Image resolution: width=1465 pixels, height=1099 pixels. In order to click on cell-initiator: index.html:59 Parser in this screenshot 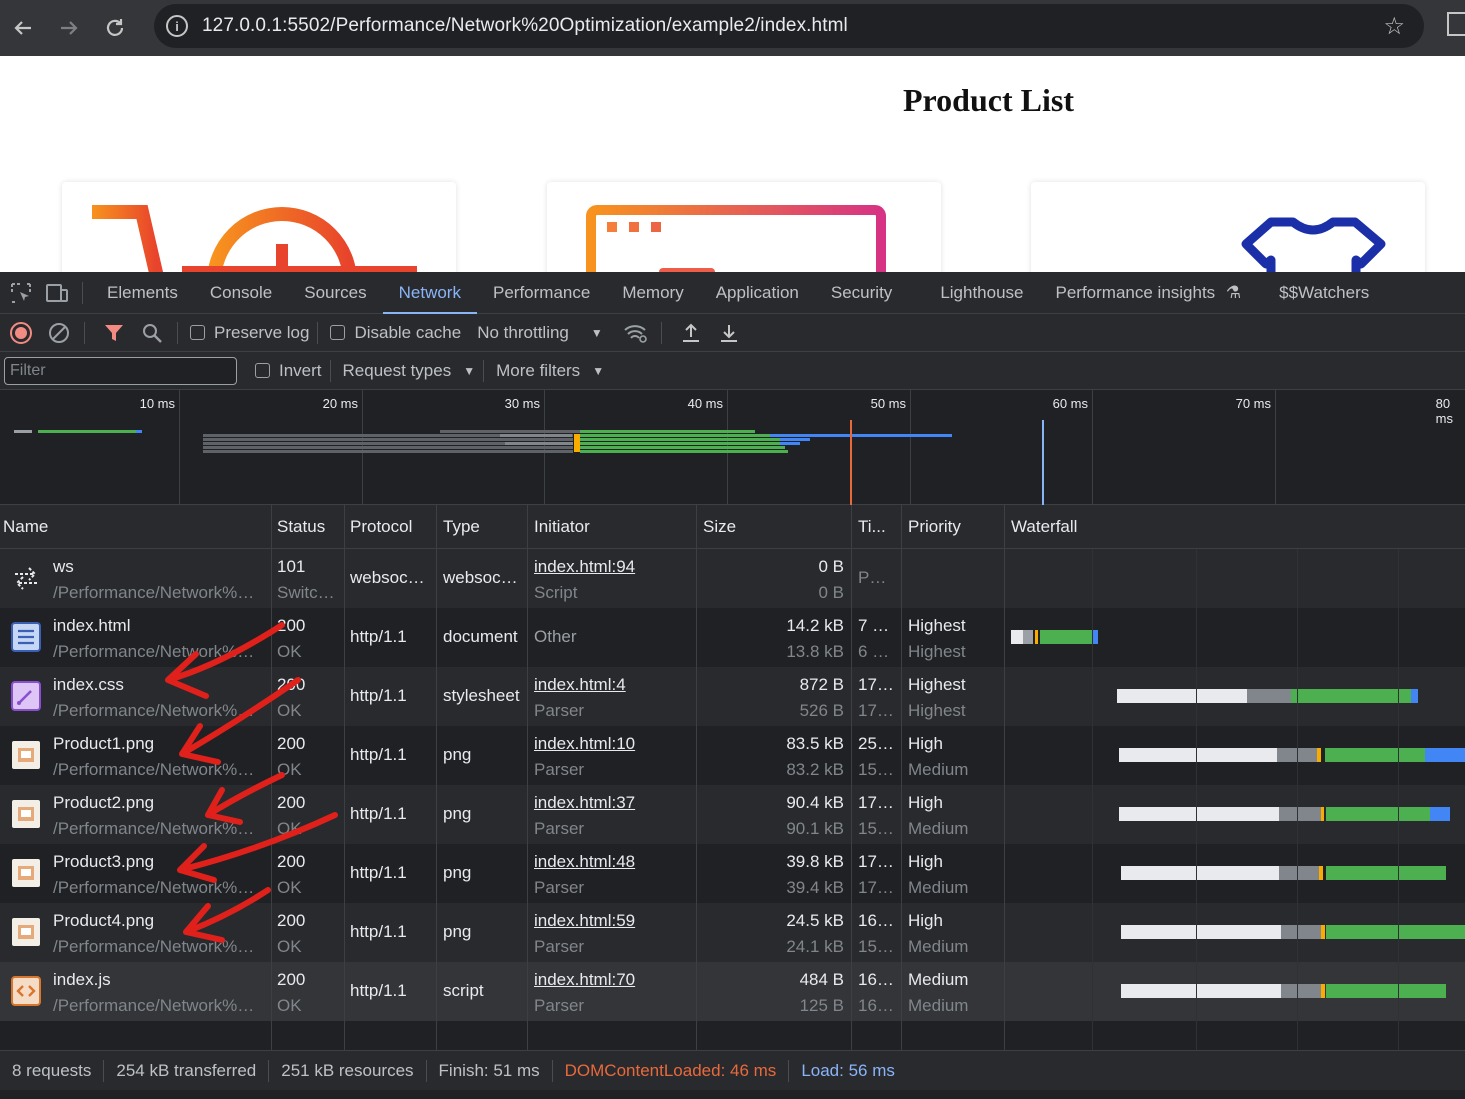, I will do `click(612, 932)`.